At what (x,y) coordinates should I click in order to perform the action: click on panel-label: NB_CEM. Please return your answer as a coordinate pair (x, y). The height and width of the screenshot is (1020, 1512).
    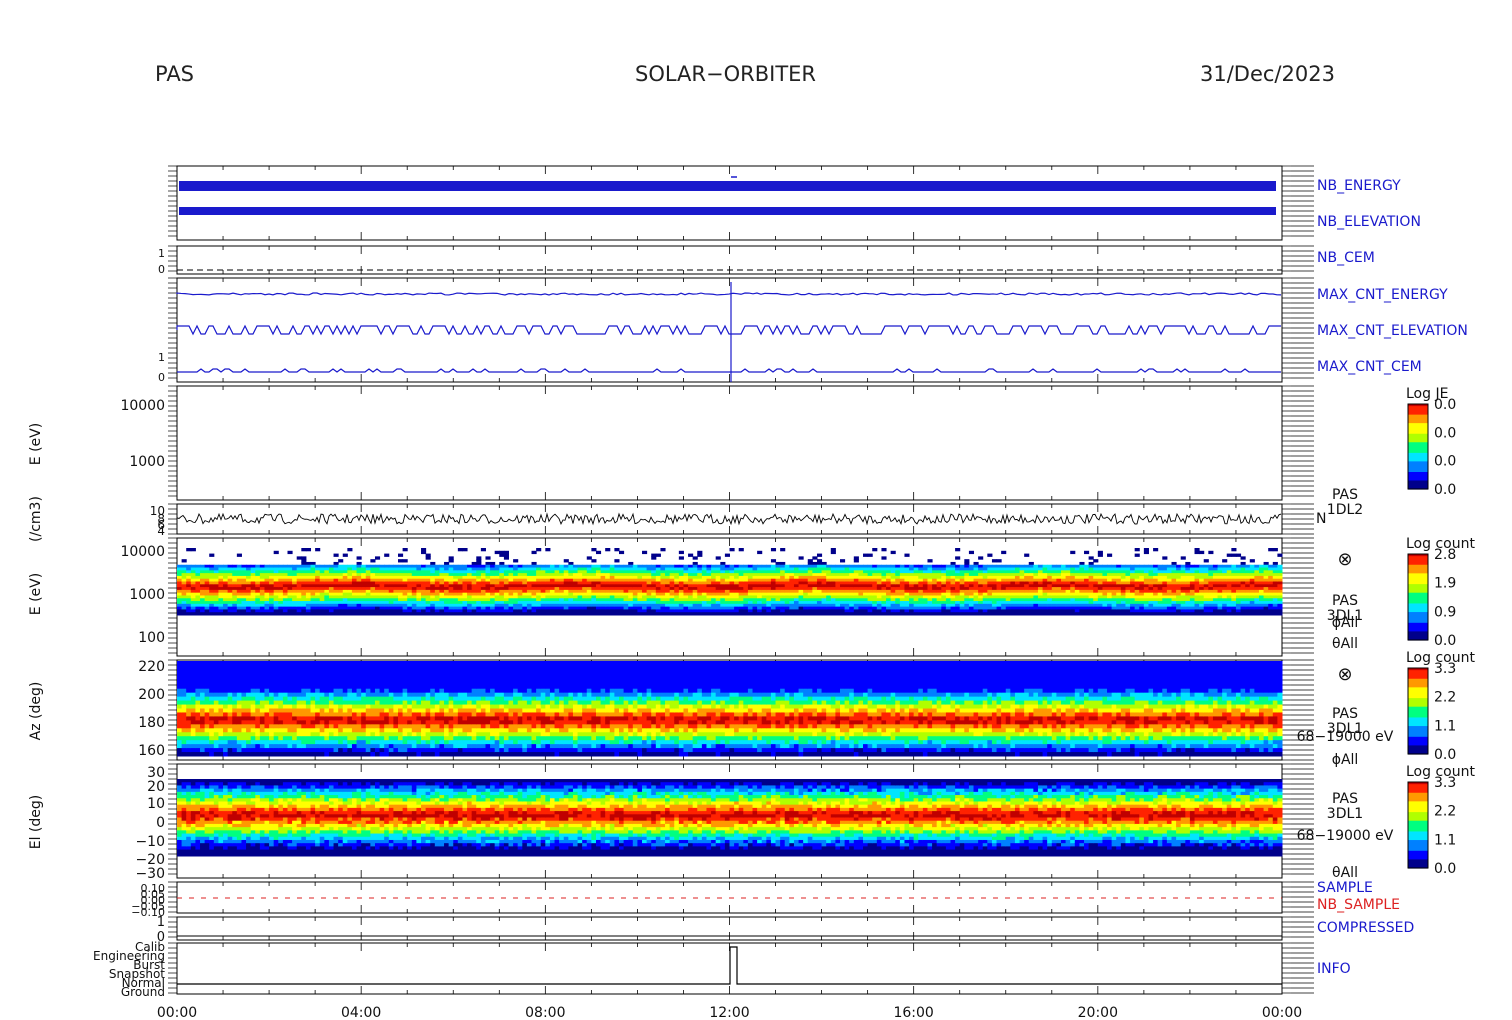
    Looking at the image, I should click on (1346, 258).